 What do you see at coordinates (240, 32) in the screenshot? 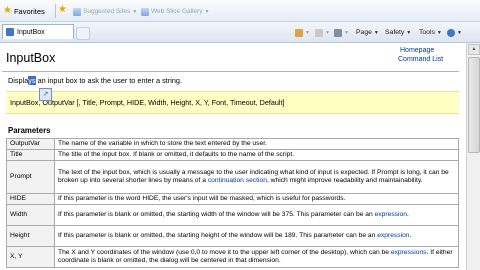
I see `tab-command-bar: InputBox ▼ ▼ ▼ Page ▼ Safety ▼ Tools ▼ ▼` at bounding box center [240, 32].